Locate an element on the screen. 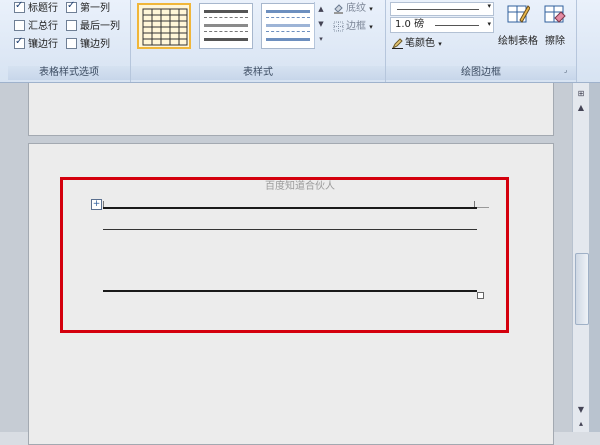  group-label: 表样式 is located at coordinates (258, 73).